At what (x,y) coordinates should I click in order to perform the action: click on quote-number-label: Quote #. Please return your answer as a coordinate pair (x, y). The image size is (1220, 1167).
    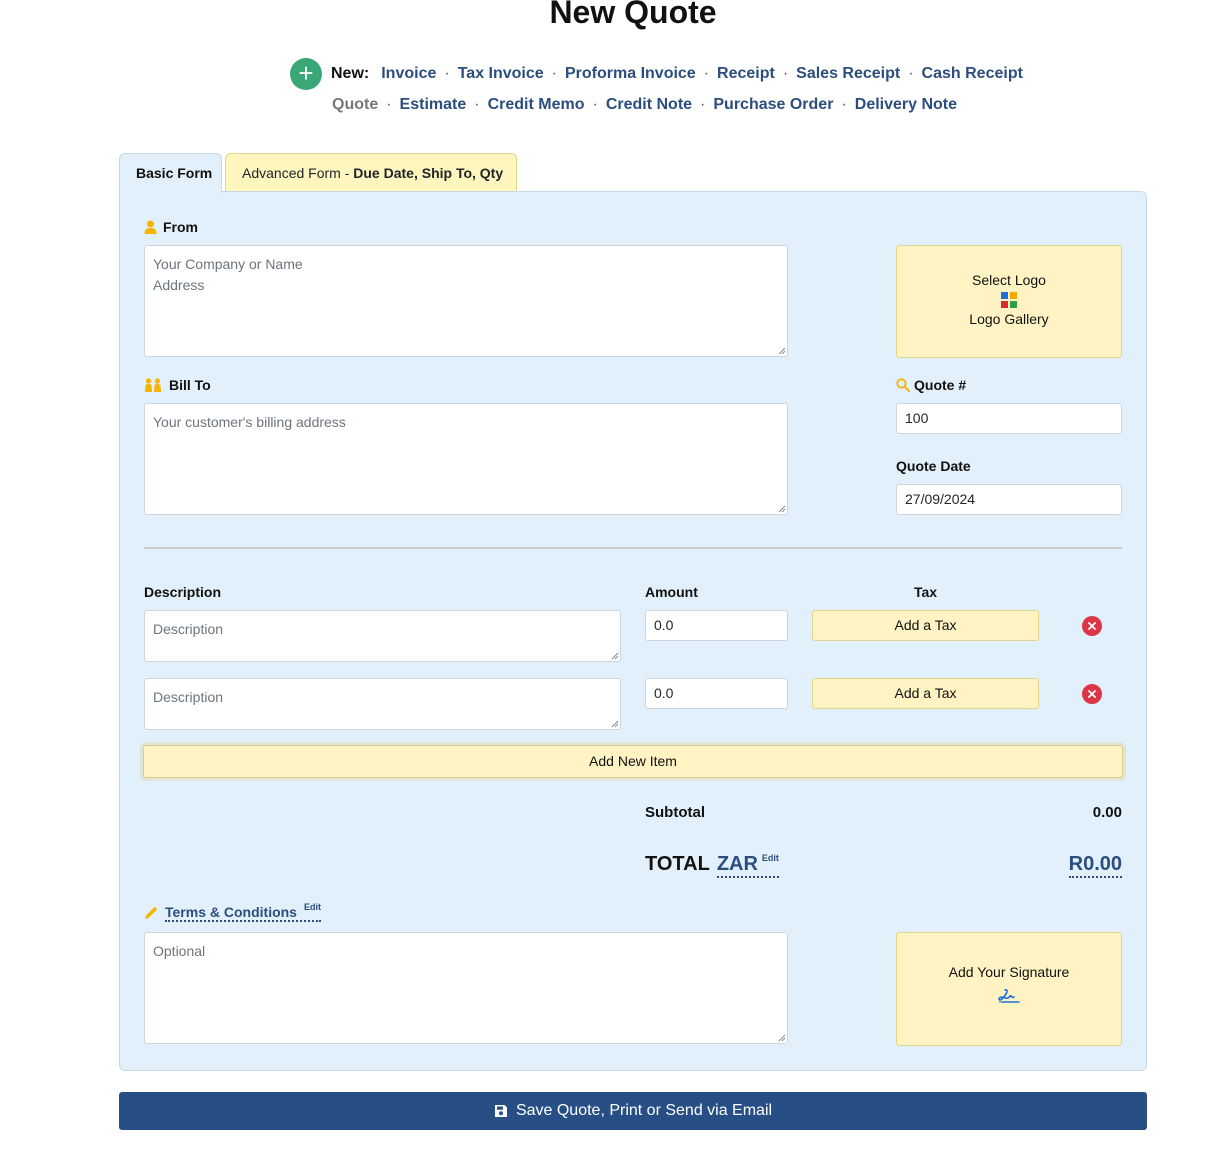
    Looking at the image, I should click on (931, 385).